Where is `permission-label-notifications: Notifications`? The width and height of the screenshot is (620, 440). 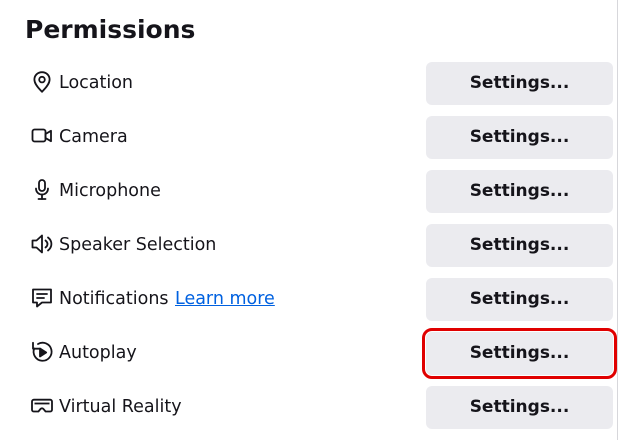
permission-label-notifications: Notifications is located at coordinates (114, 299).